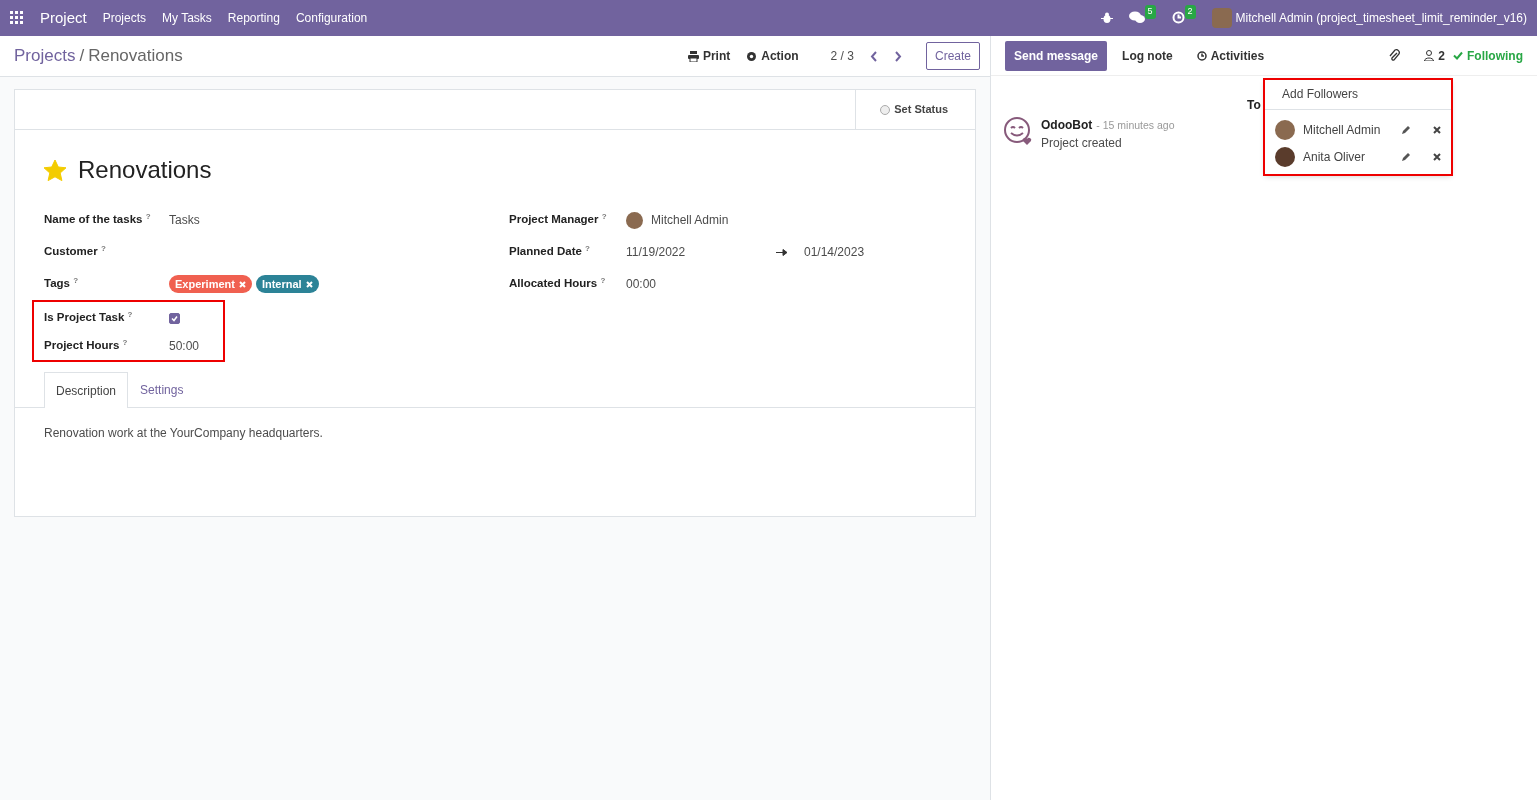  What do you see at coordinates (1136, 18) in the screenshot?
I see `chat-bubbles-icon` at bounding box center [1136, 18].